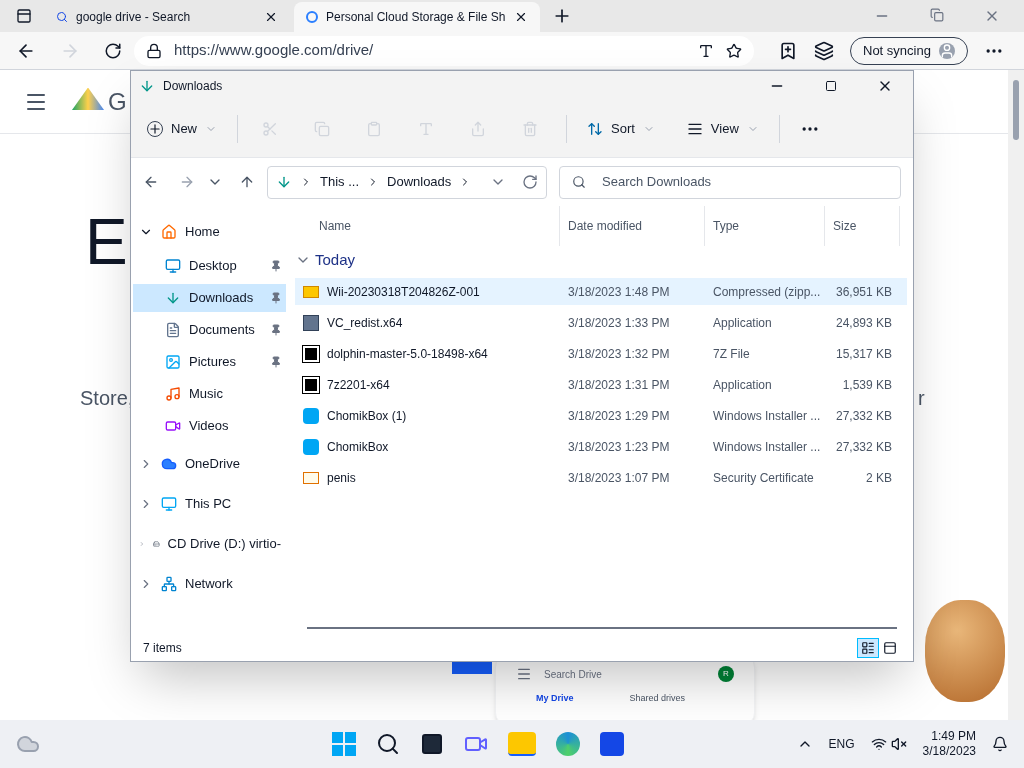 This screenshot has width=1024, height=768. What do you see at coordinates (365, 323) in the screenshot?
I see `file-name: VC_redist.x64` at bounding box center [365, 323].